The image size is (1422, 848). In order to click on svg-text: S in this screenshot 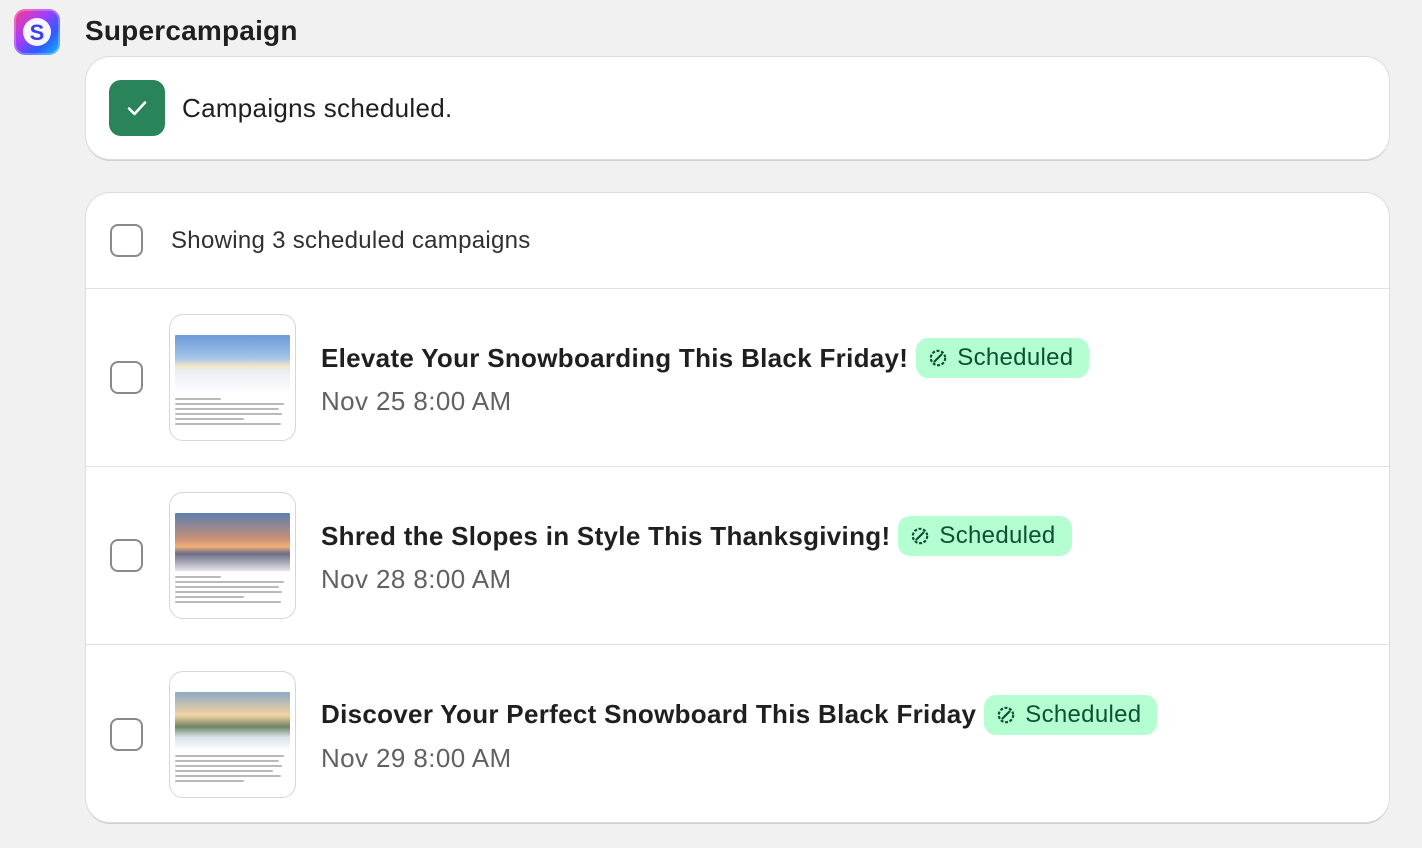, I will do `click(37, 32)`.